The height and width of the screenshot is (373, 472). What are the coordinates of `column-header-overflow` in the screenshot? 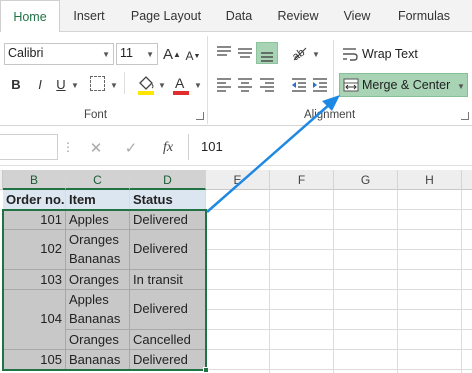 It's located at (467, 180).